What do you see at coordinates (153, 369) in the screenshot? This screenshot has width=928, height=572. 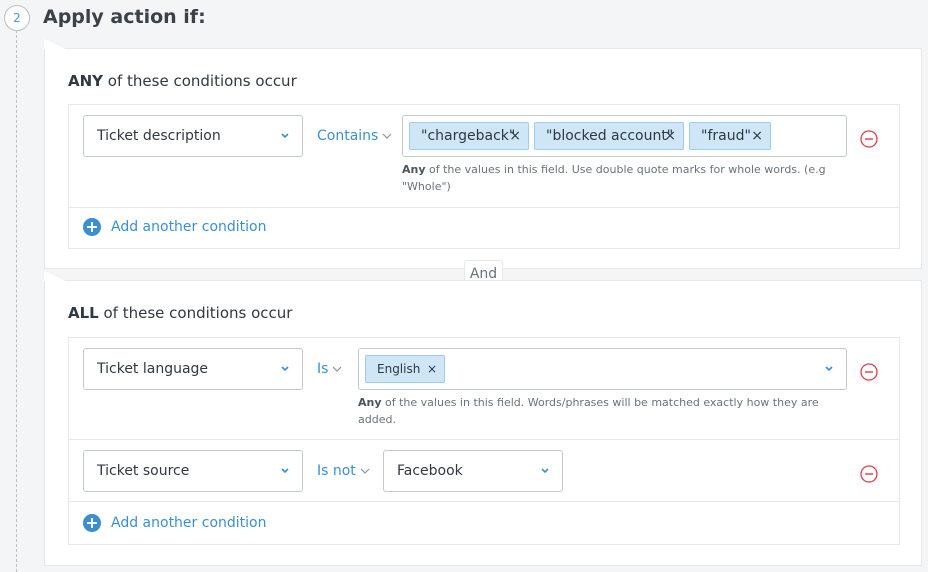 I see `condition-field-value: Ticket language` at bounding box center [153, 369].